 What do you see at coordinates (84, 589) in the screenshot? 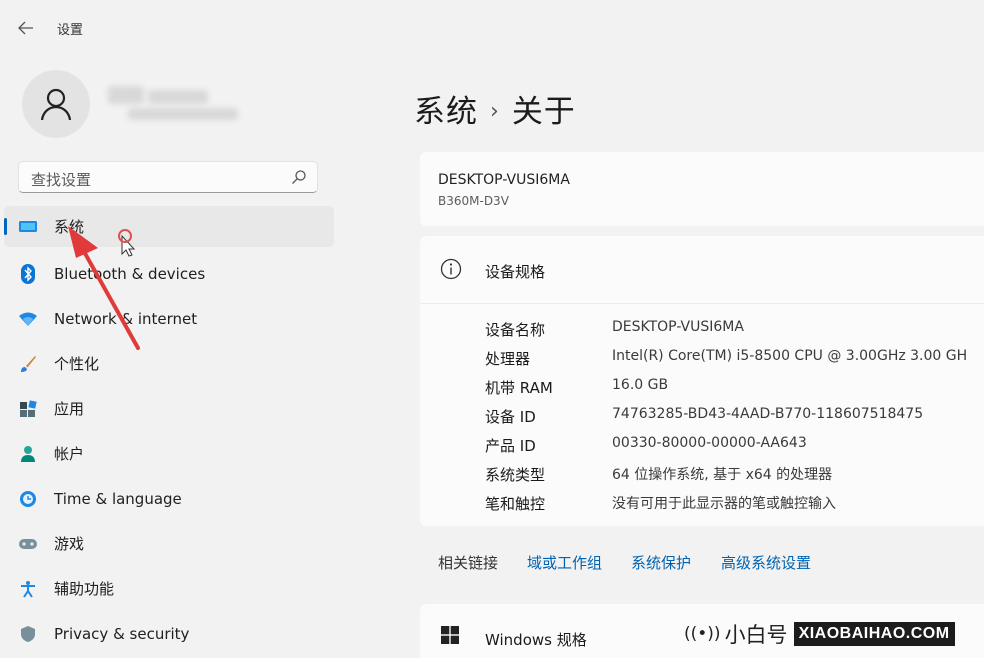
I see `sidebar-item-label: 辅助功能` at bounding box center [84, 589].